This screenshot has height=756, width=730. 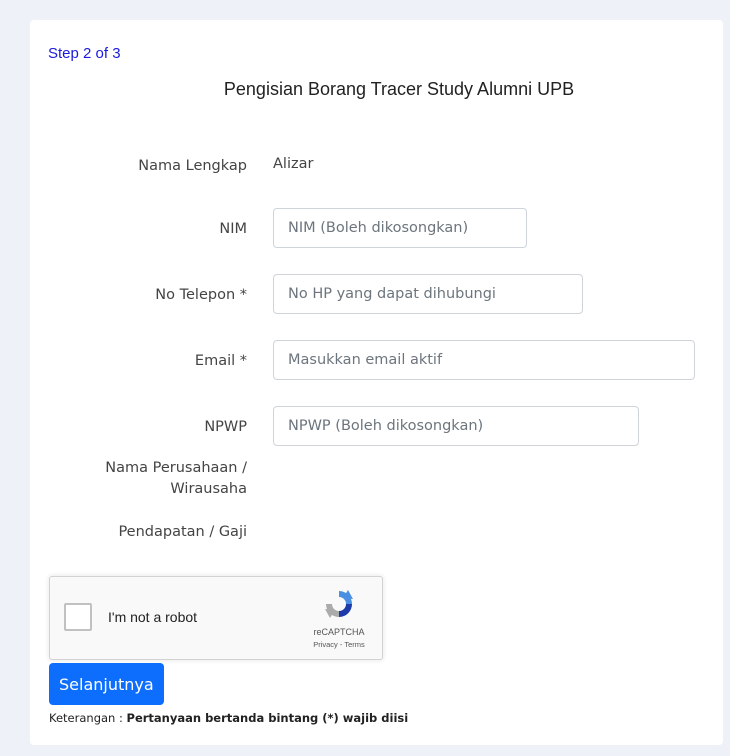 I want to click on npwp-input, so click(x=456, y=426).